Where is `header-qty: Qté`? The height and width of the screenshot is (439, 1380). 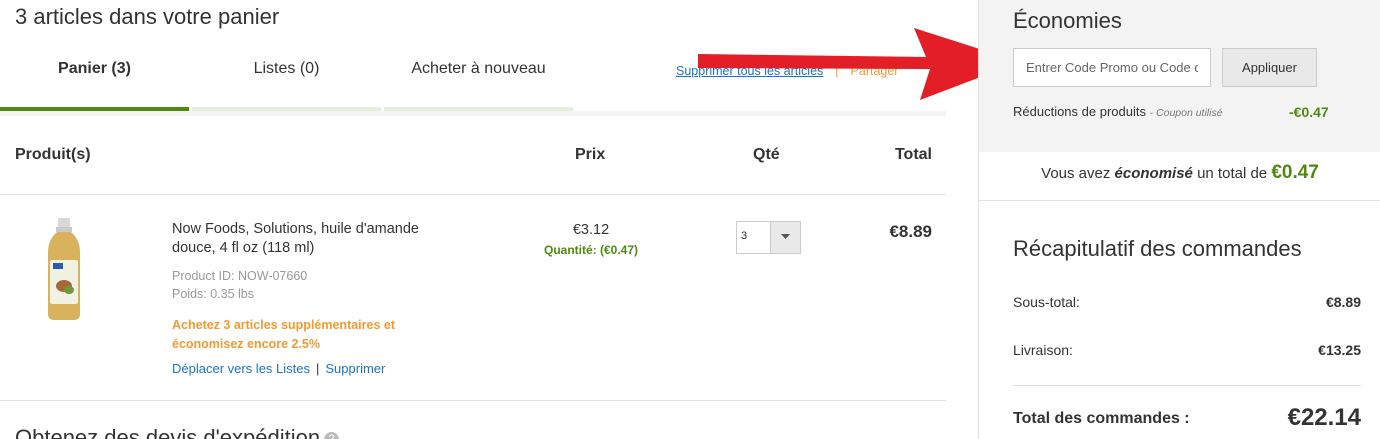 header-qty: Qté is located at coordinates (766, 154).